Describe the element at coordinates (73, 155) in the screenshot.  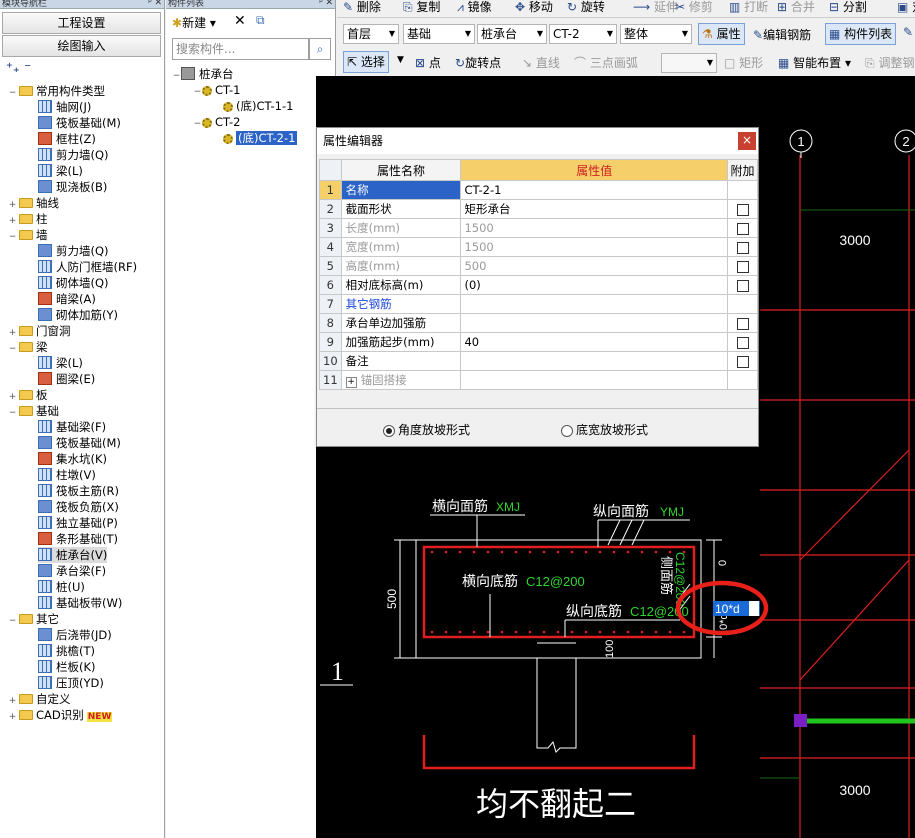
I see `nav-tree-item: 剪力墙(Q)` at that location.